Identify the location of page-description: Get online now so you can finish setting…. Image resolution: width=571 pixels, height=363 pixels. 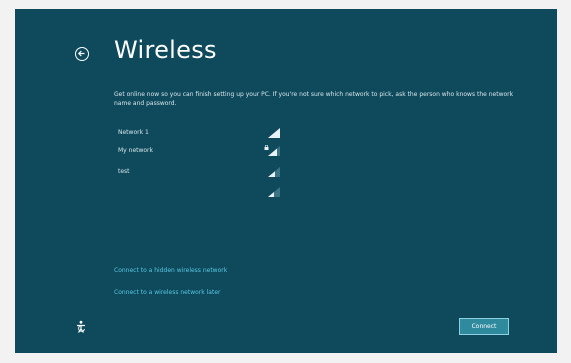
(314, 99).